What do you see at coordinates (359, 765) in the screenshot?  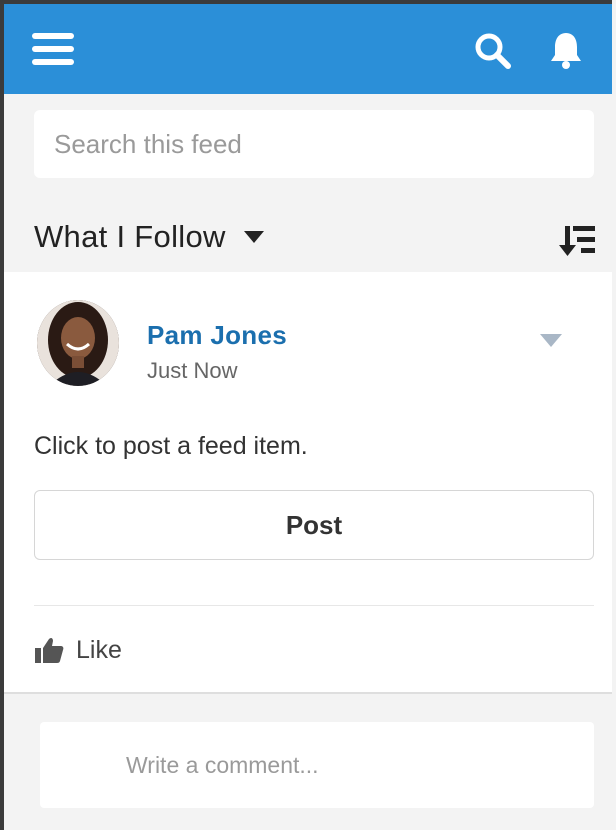 I see `comment-input` at bounding box center [359, 765].